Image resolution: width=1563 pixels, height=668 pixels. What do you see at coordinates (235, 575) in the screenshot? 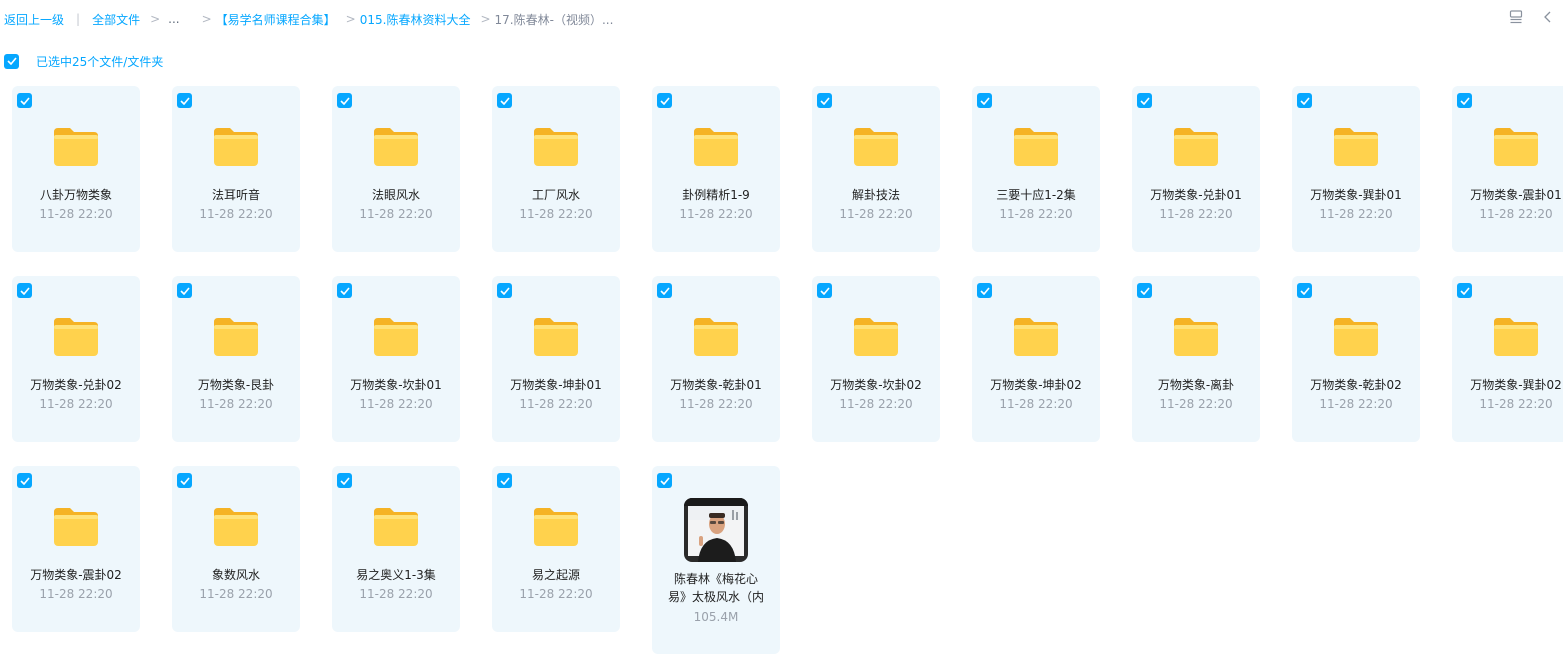
I see `item-name: 象数风水` at bounding box center [235, 575].